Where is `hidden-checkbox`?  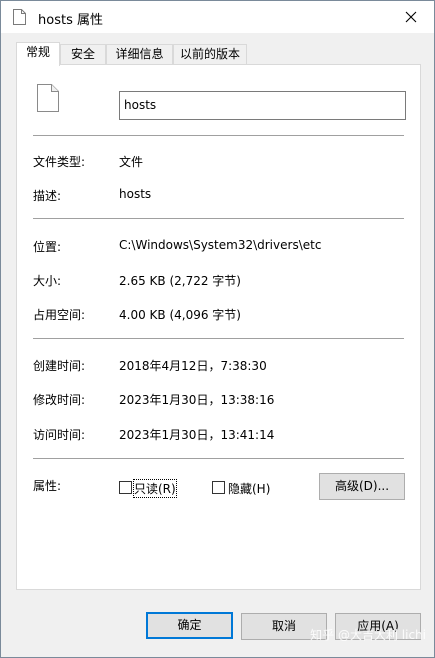
hidden-checkbox is located at coordinates (218, 487).